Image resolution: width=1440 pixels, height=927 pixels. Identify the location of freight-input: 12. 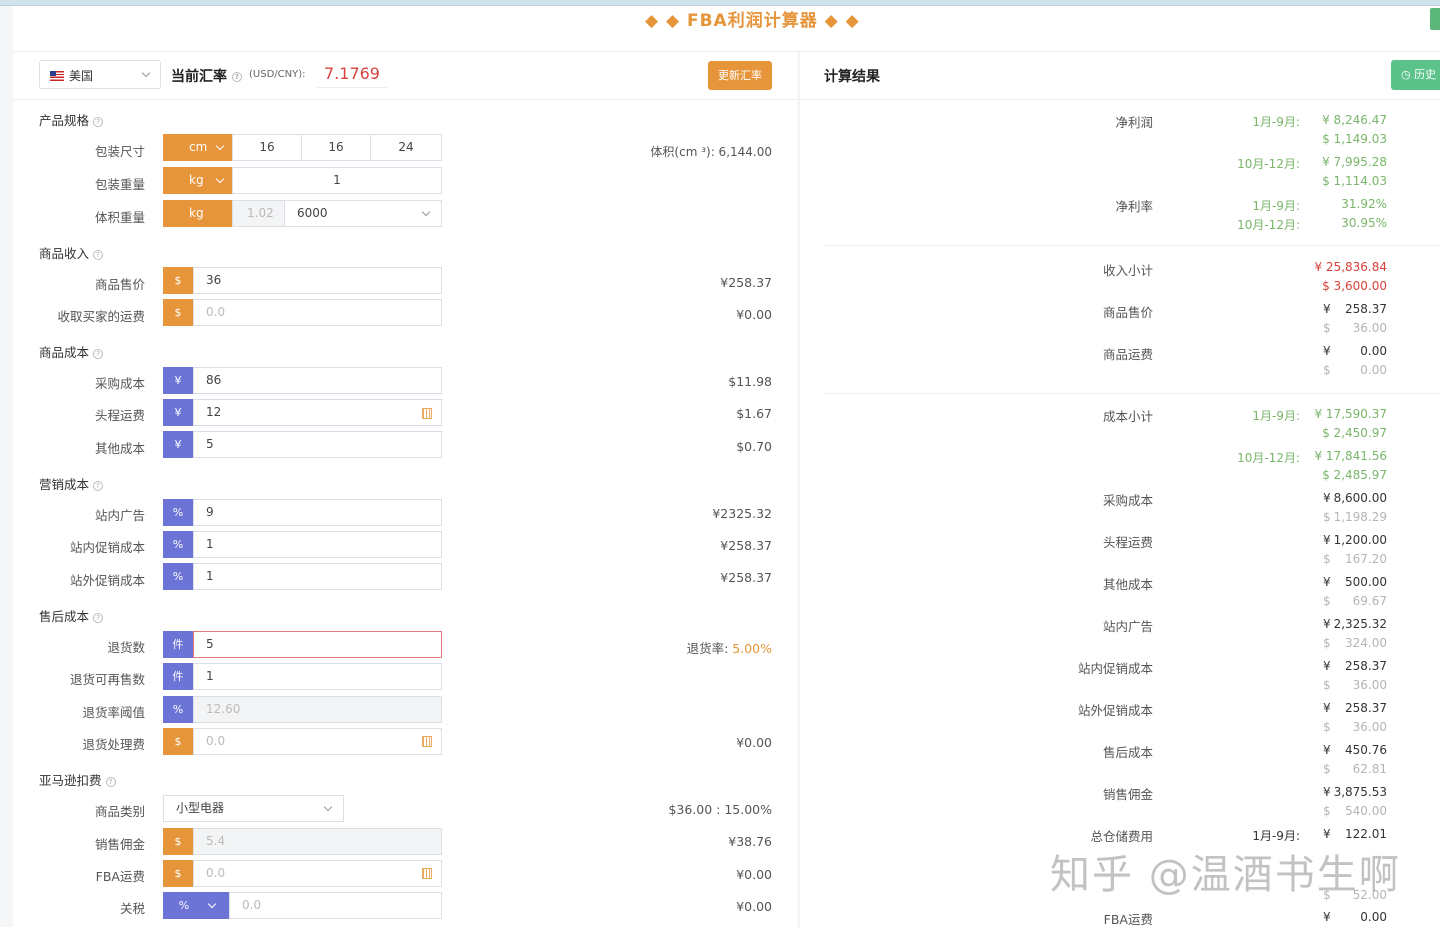
(317, 412).